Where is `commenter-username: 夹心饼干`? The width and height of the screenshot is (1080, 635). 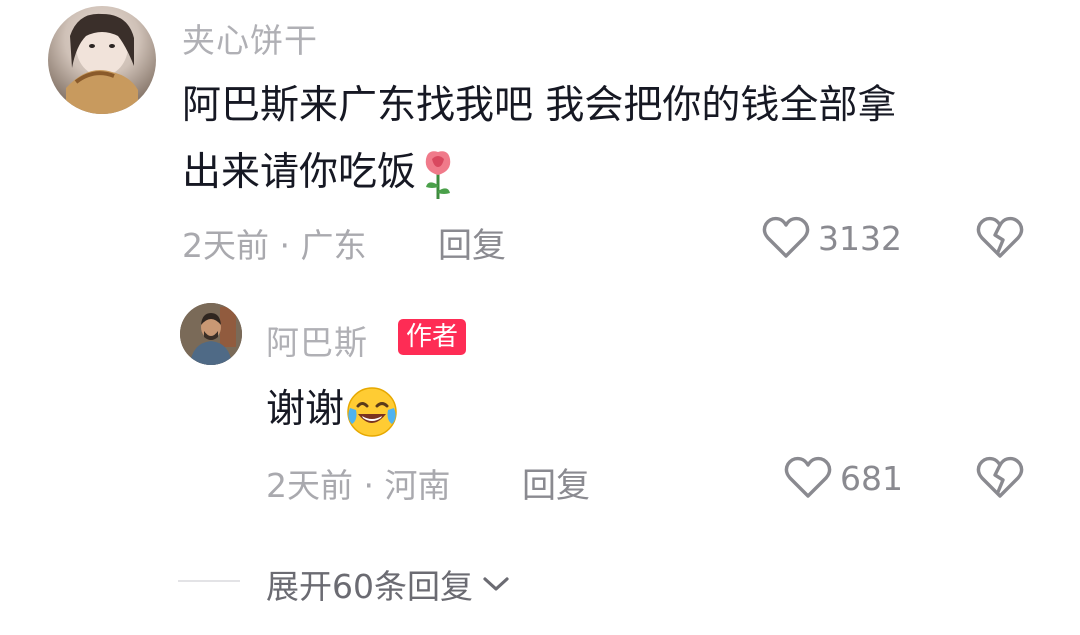 commenter-username: 夹心饼干 is located at coordinates (250, 38).